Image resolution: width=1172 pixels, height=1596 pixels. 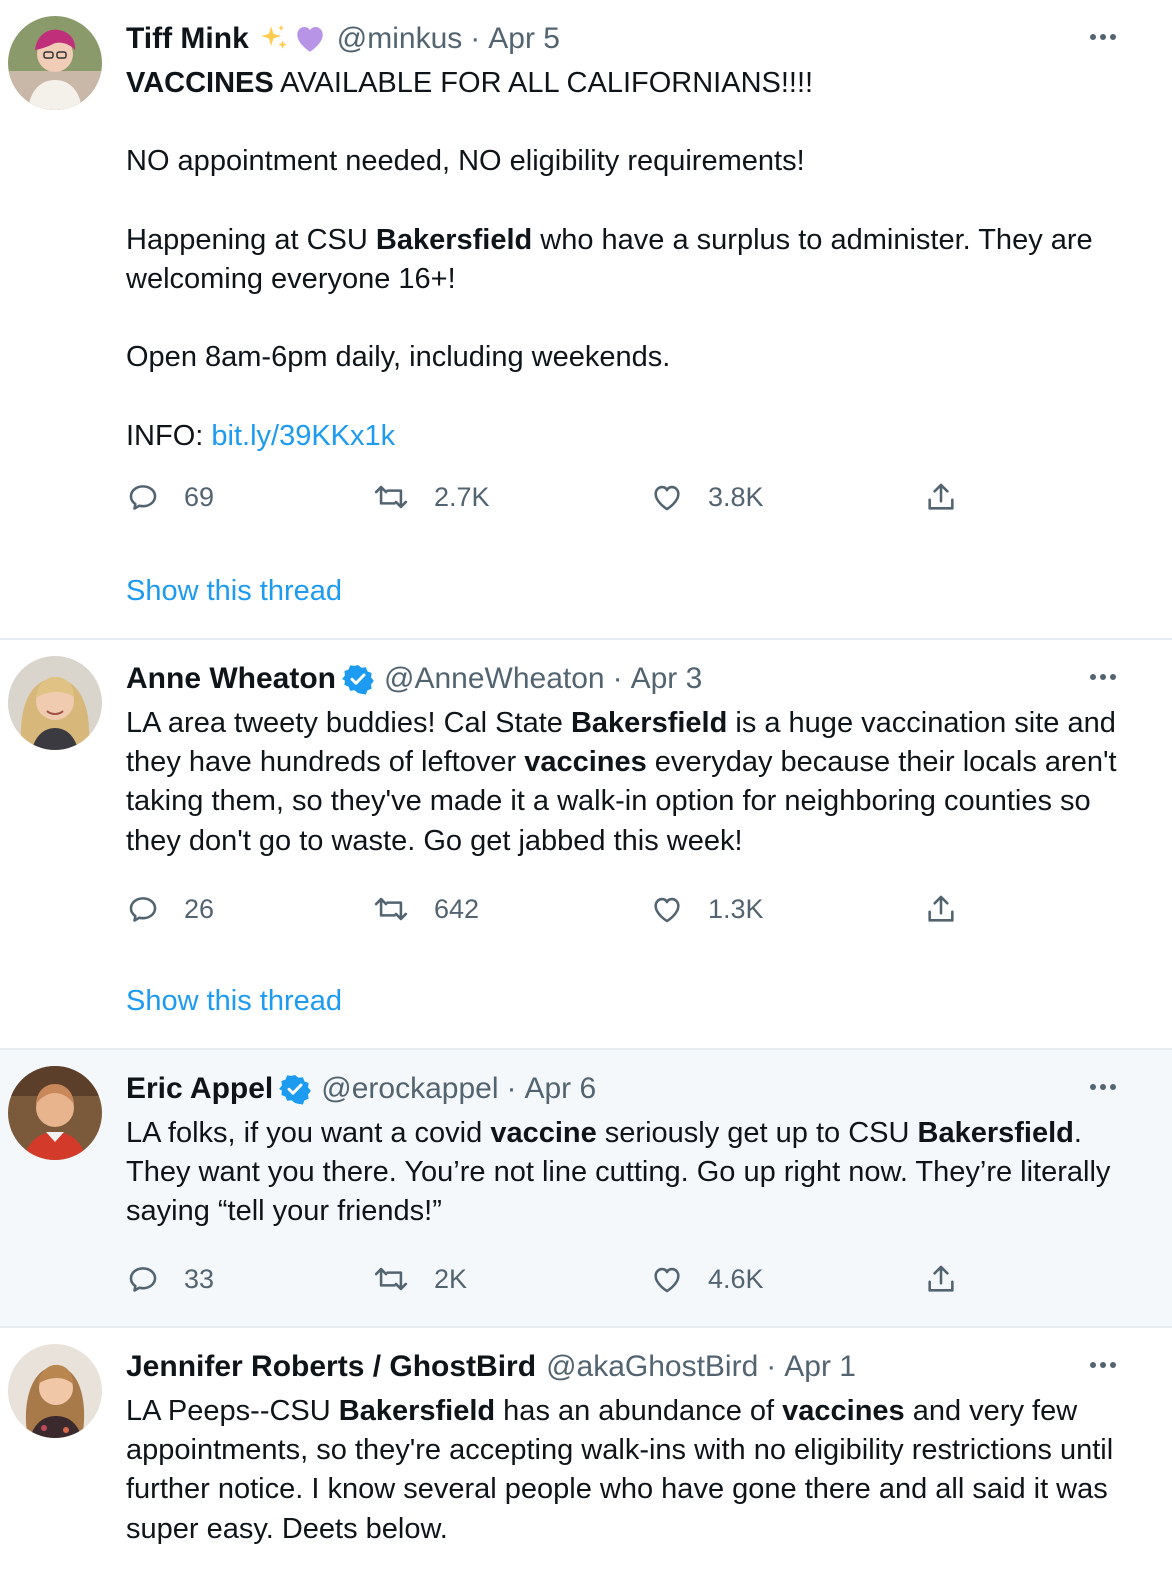 I want to click on tweet-header: Anne Wheaton @AnneWheaton · Apr 3, so click(x=414, y=679).